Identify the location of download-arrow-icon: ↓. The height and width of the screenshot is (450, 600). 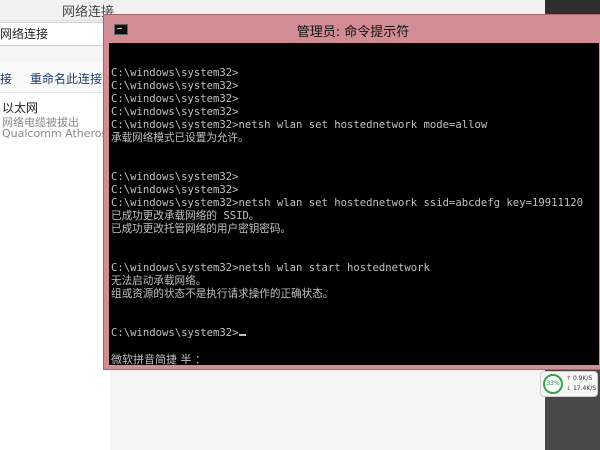
(569, 388).